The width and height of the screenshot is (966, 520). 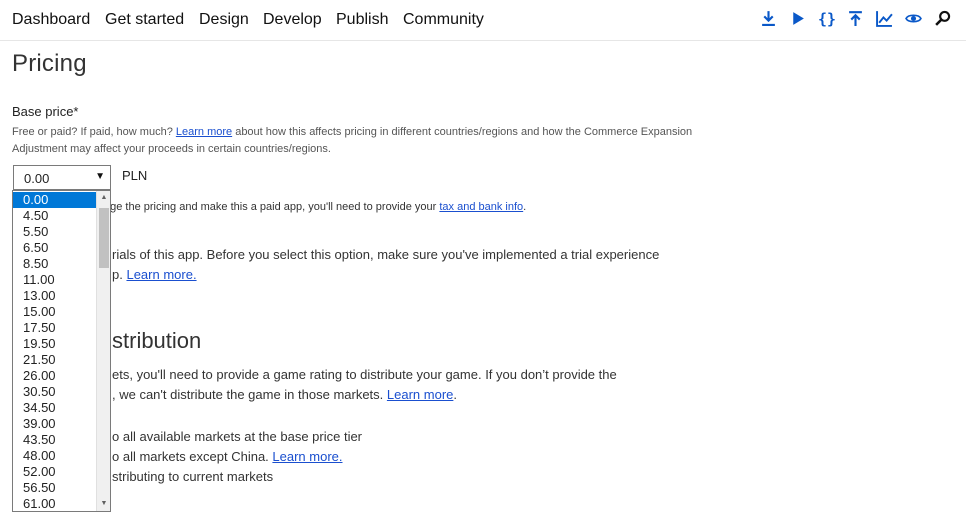 I want to click on distribution-learn-more-link: Learn more, so click(x=420, y=394).